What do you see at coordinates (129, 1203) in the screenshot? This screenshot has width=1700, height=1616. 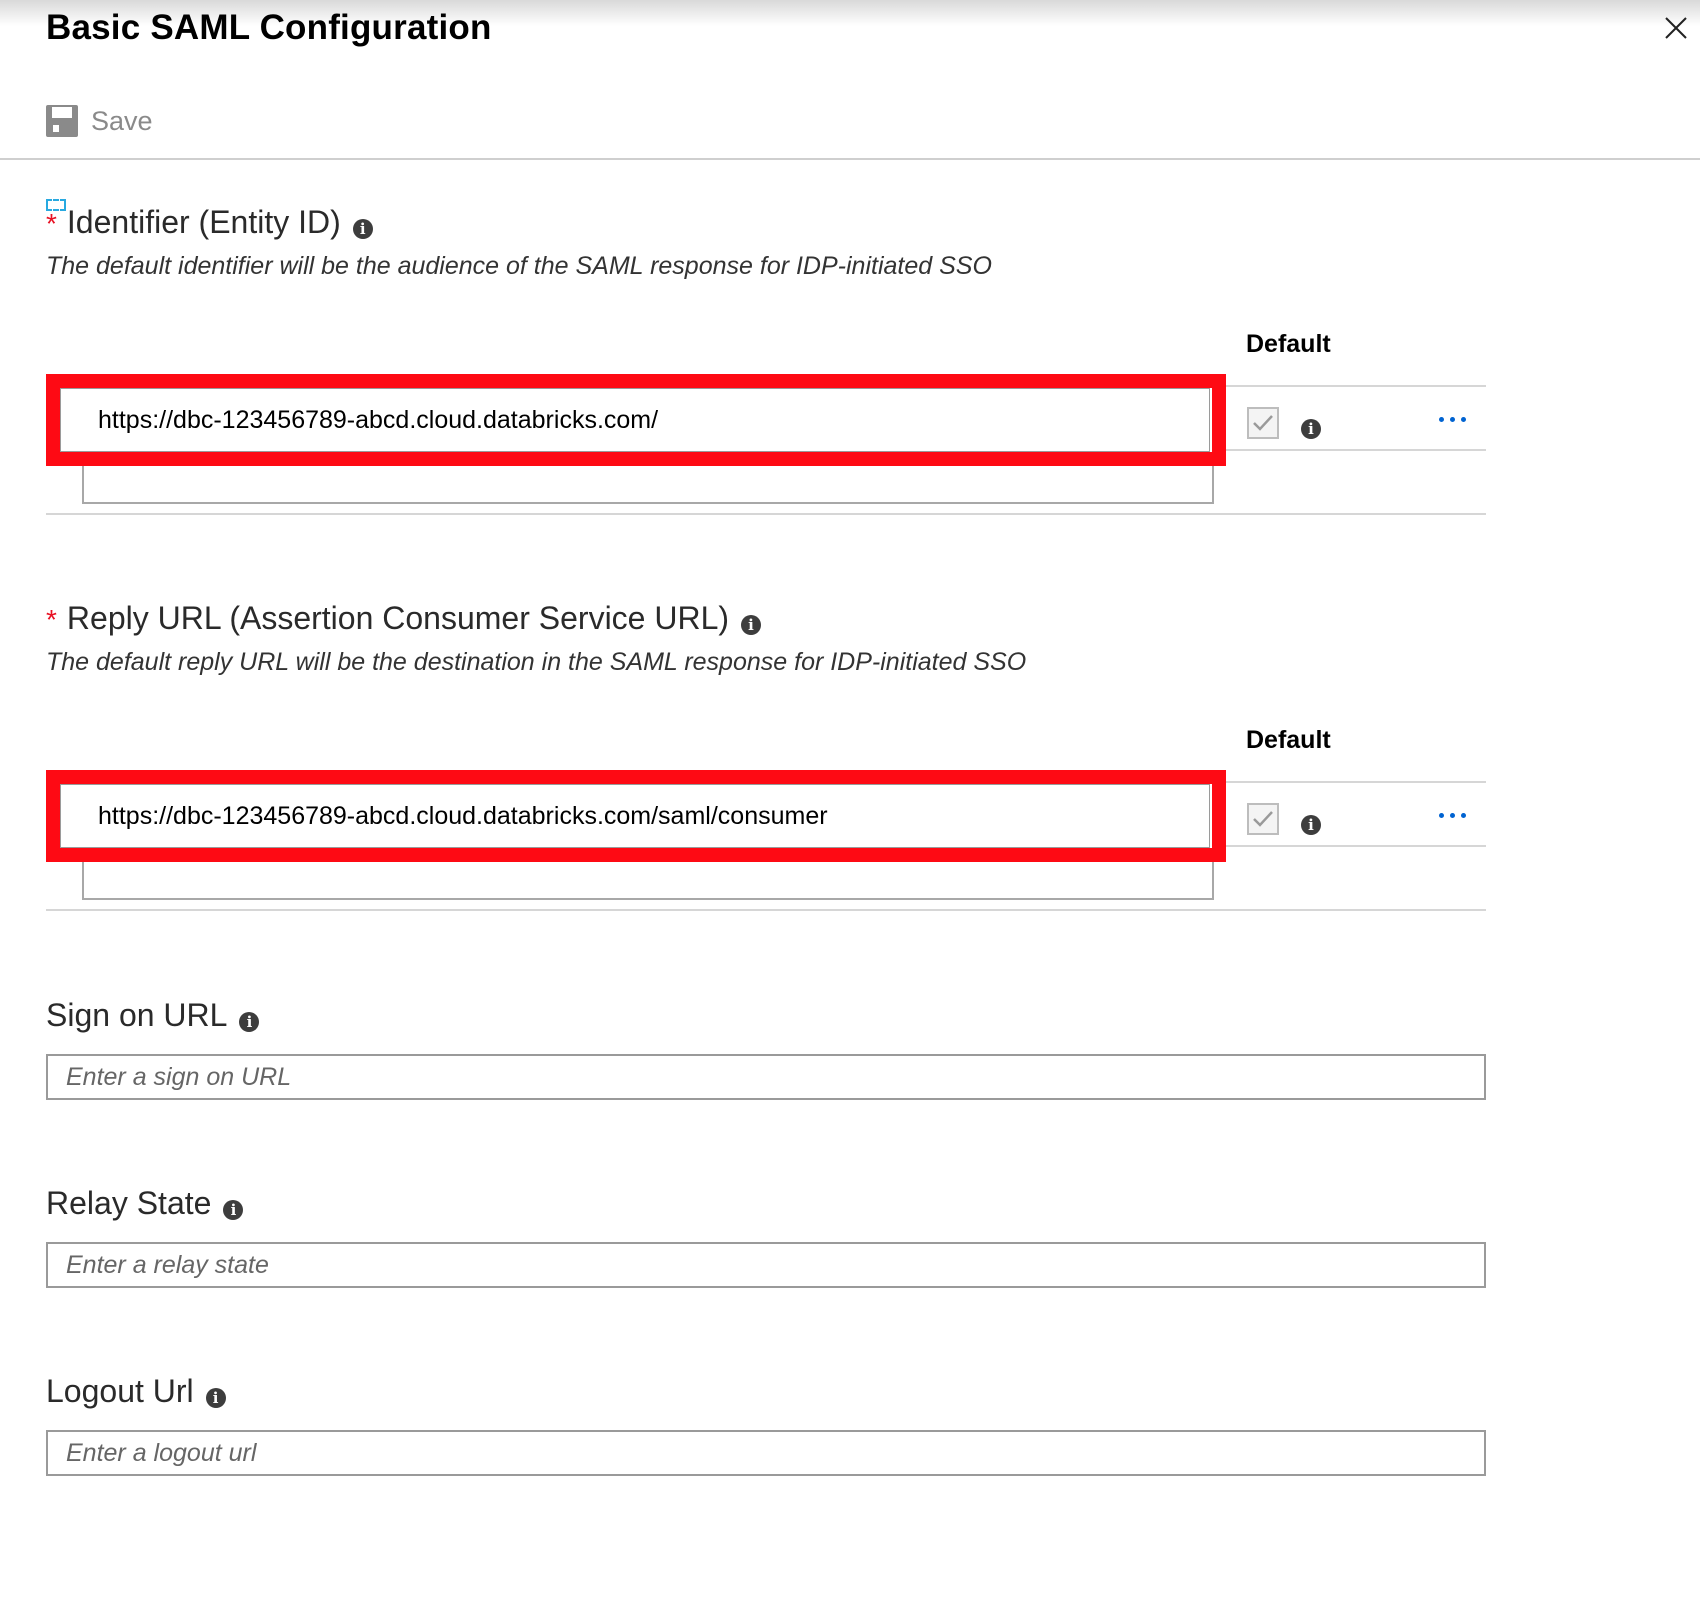 I see `relay-state-label-text: Relay State` at bounding box center [129, 1203].